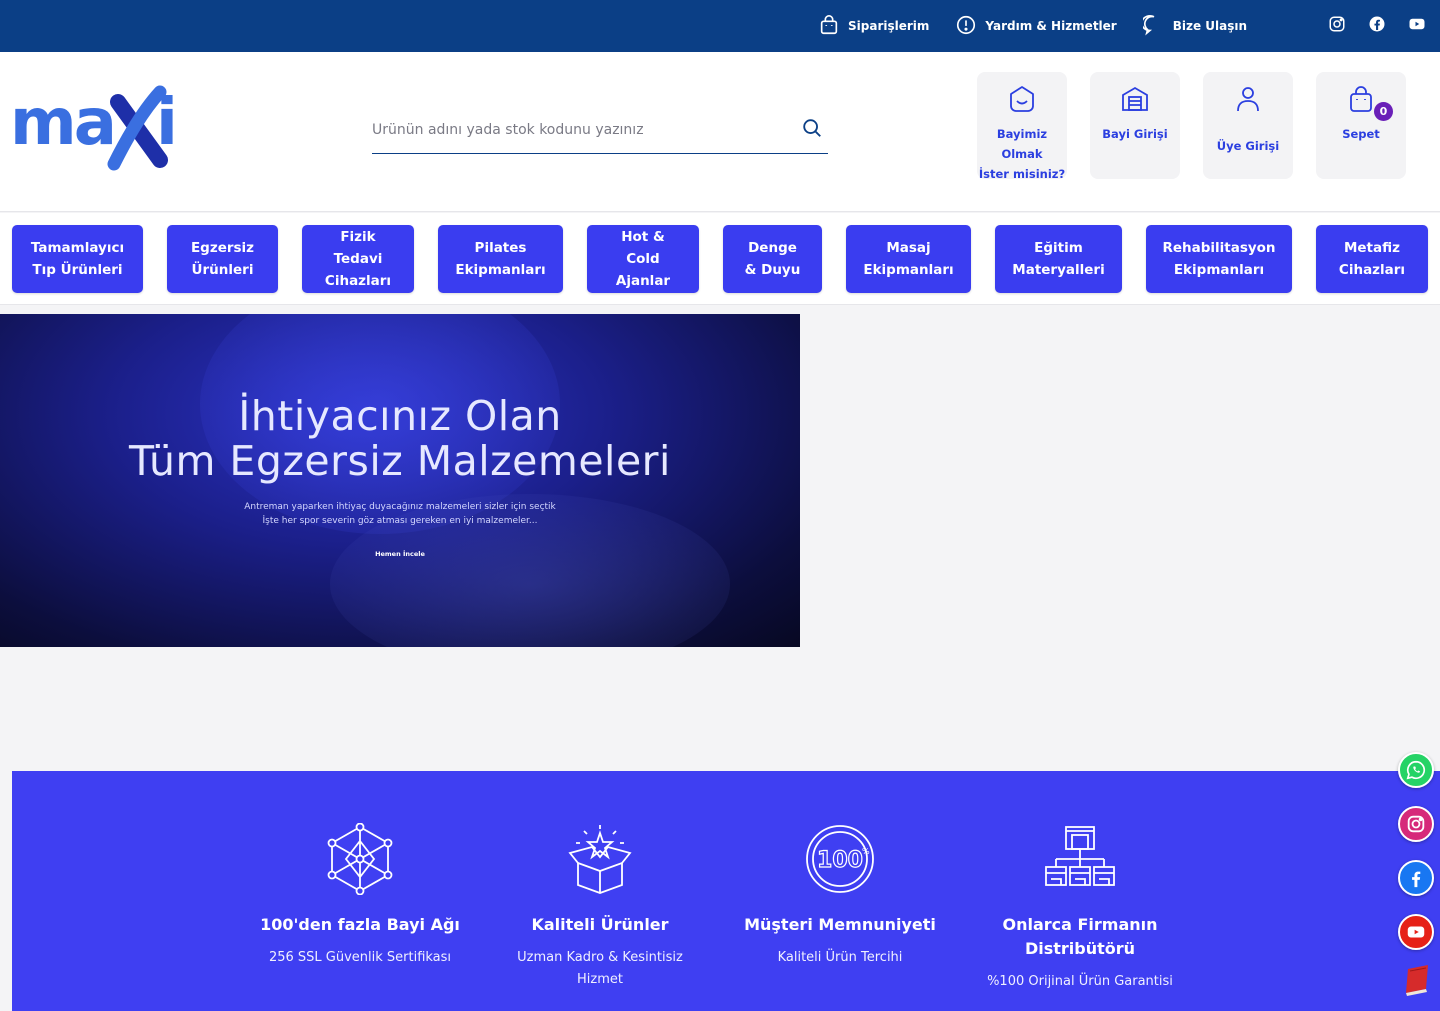  I want to click on feature-title: Kaliteli Ürünler, so click(600, 924).